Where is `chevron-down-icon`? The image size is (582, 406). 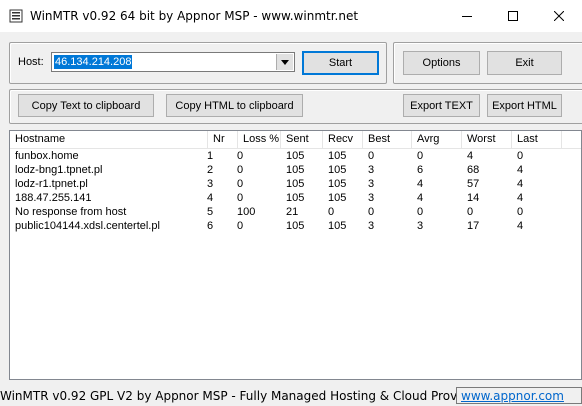
chevron-down-icon is located at coordinates (285, 62).